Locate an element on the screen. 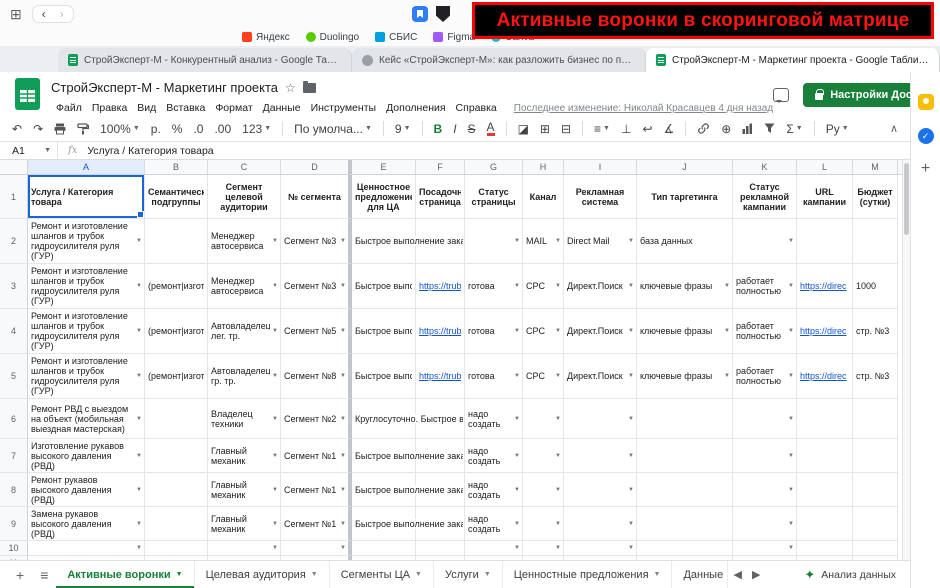  cell-M11 is located at coordinates (875, 558).